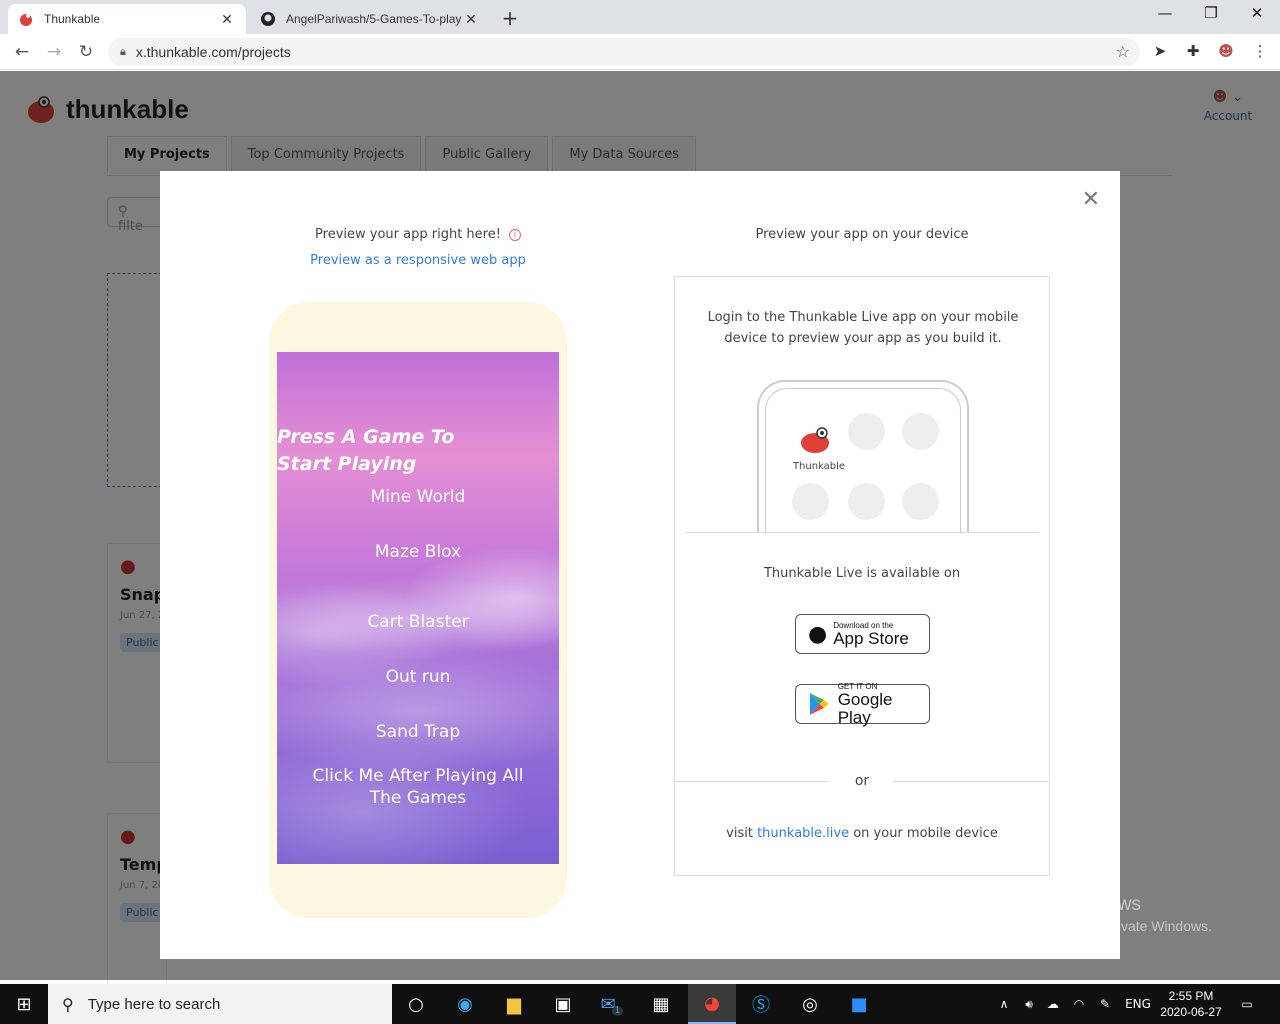 Image resolution: width=1280 pixels, height=1024 pixels. Describe the element at coordinates (1257, 15) in the screenshot. I see `close-window-icon: ✕` at that location.